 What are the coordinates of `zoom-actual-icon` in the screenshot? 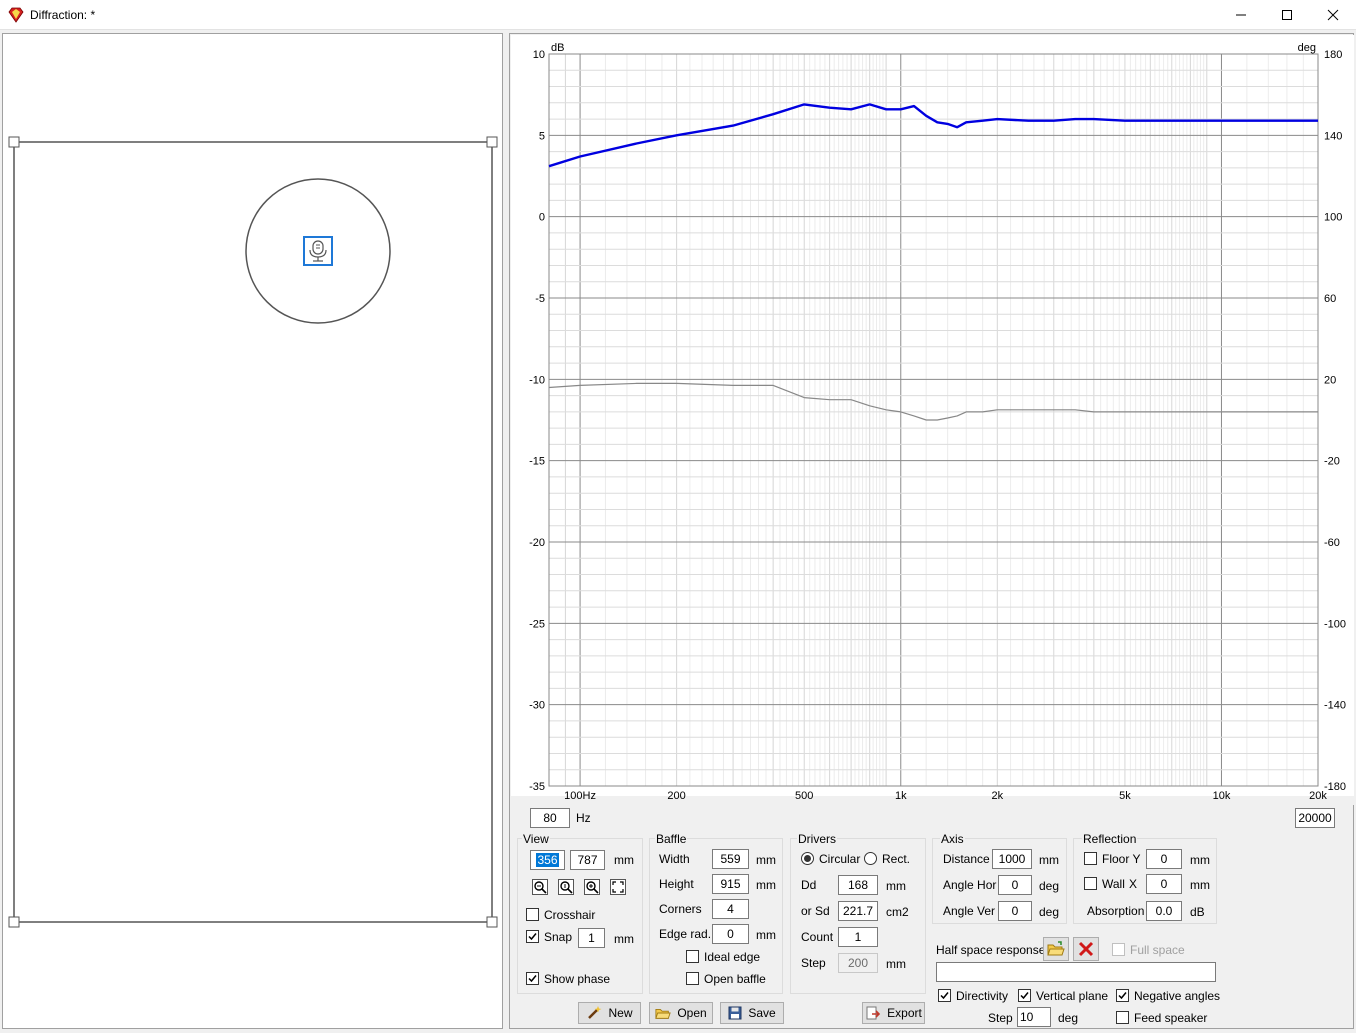 It's located at (566, 887).